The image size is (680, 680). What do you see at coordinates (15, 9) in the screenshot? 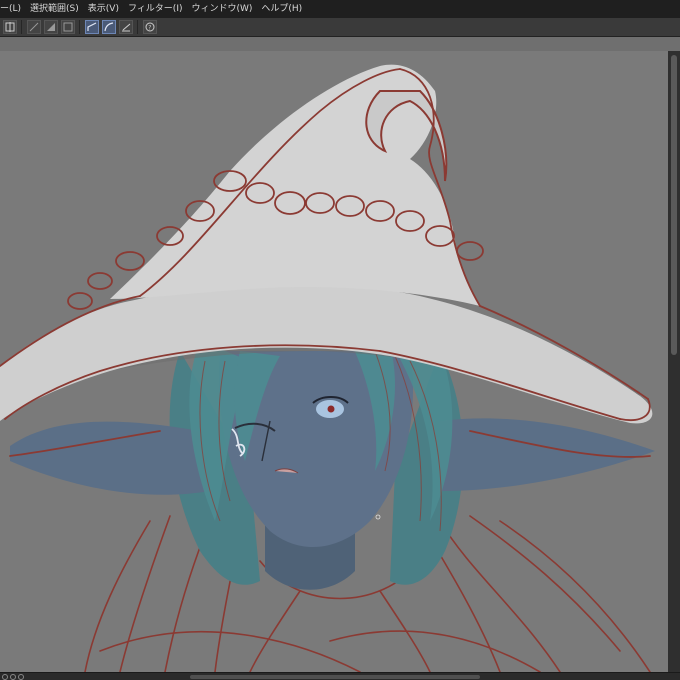
I see `menu-layer: ー(L)` at bounding box center [15, 9].